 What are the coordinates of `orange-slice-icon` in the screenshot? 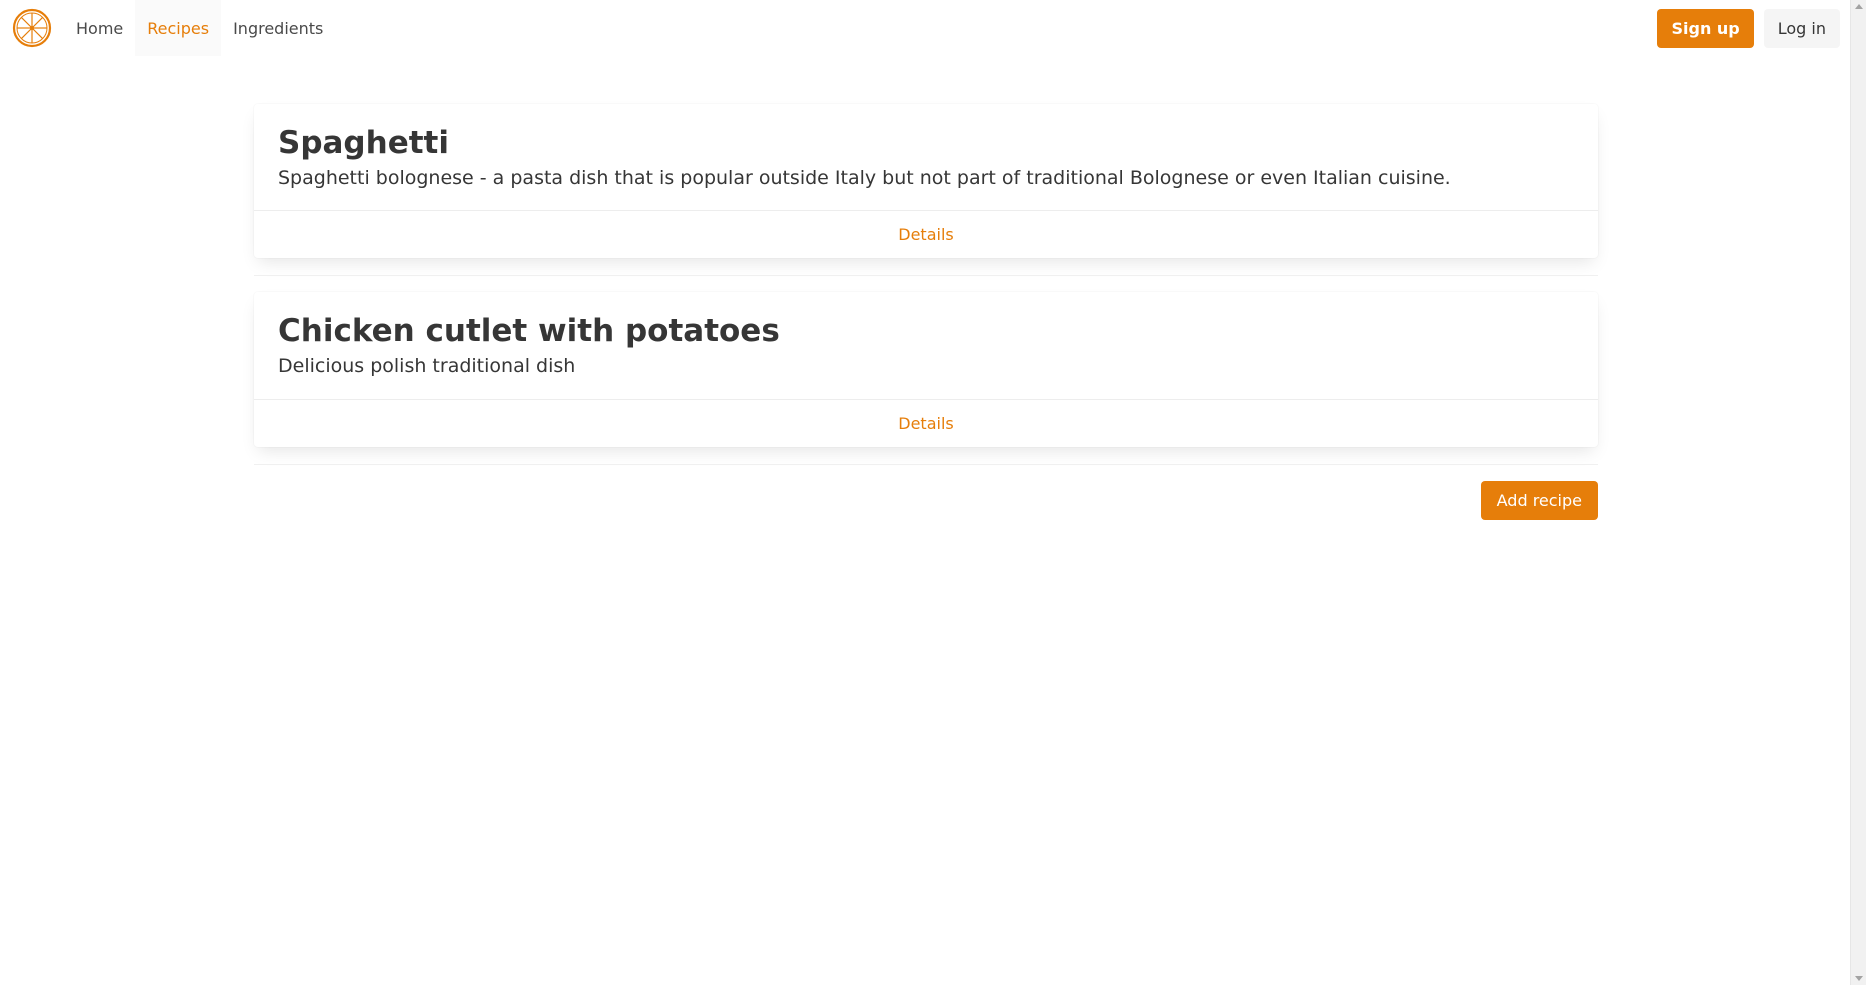 It's located at (32, 28).